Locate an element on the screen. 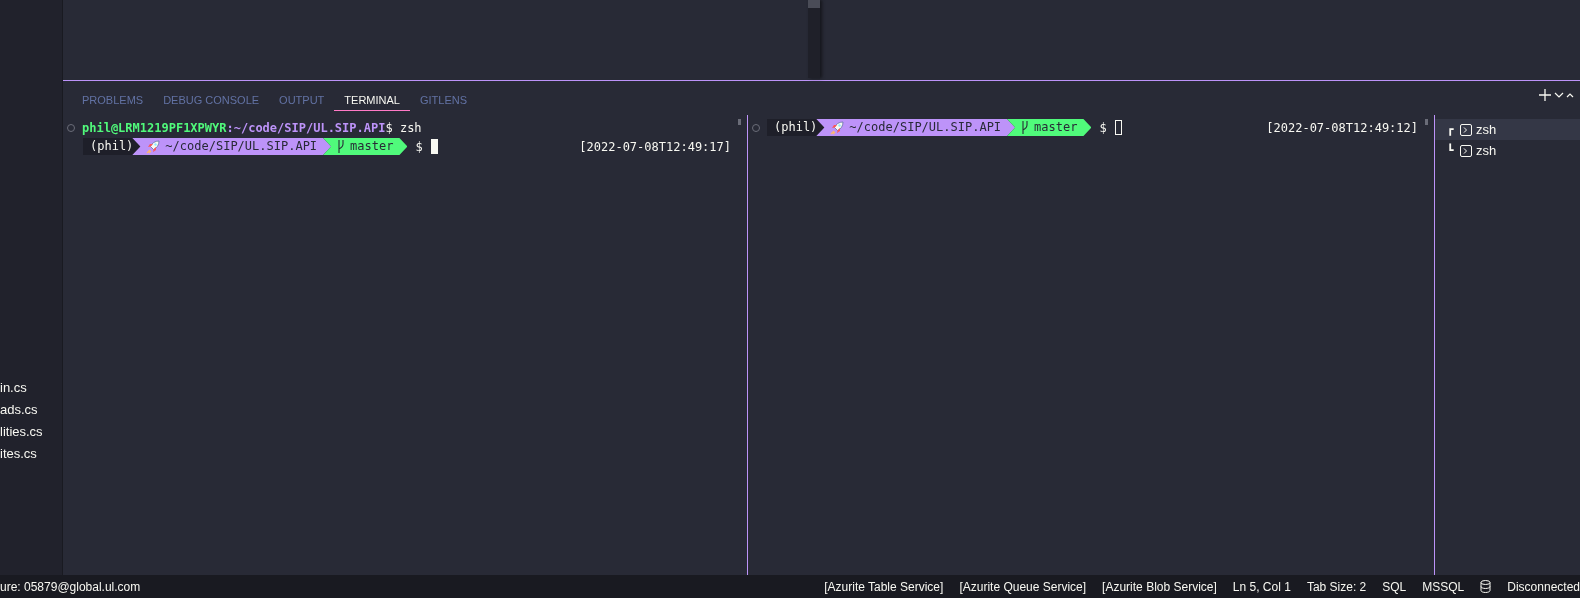 This screenshot has height=598, width=1580. status-item: MSSQL is located at coordinates (1443, 586).